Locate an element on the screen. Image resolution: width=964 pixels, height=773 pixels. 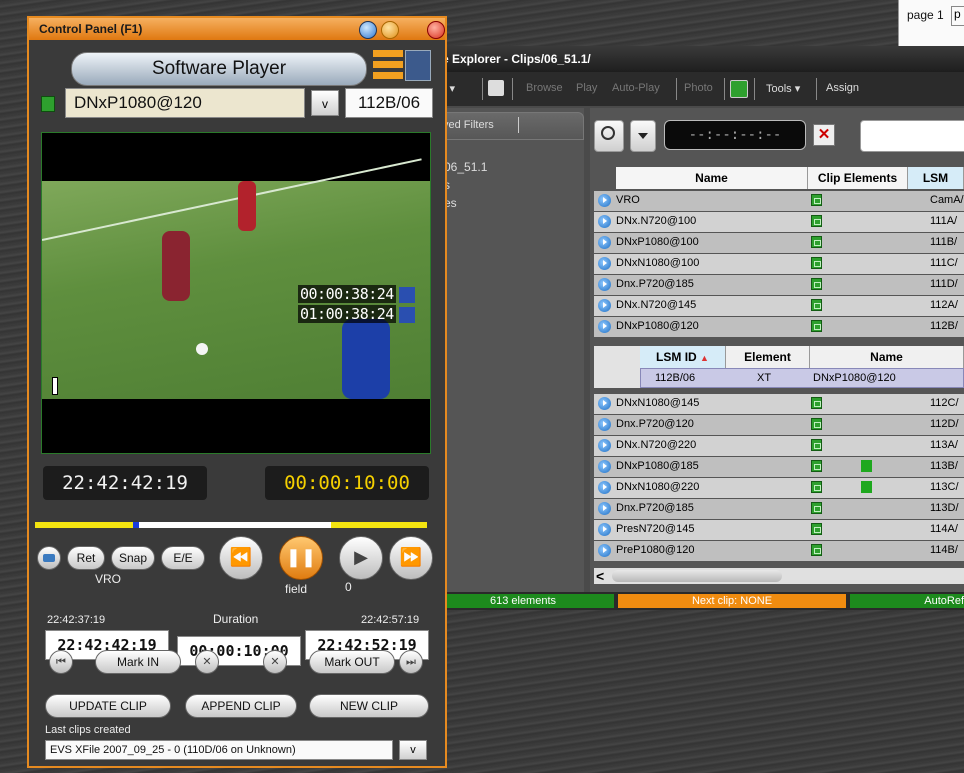
auto-play-button: Auto-Play is located at coordinates (636, 88).